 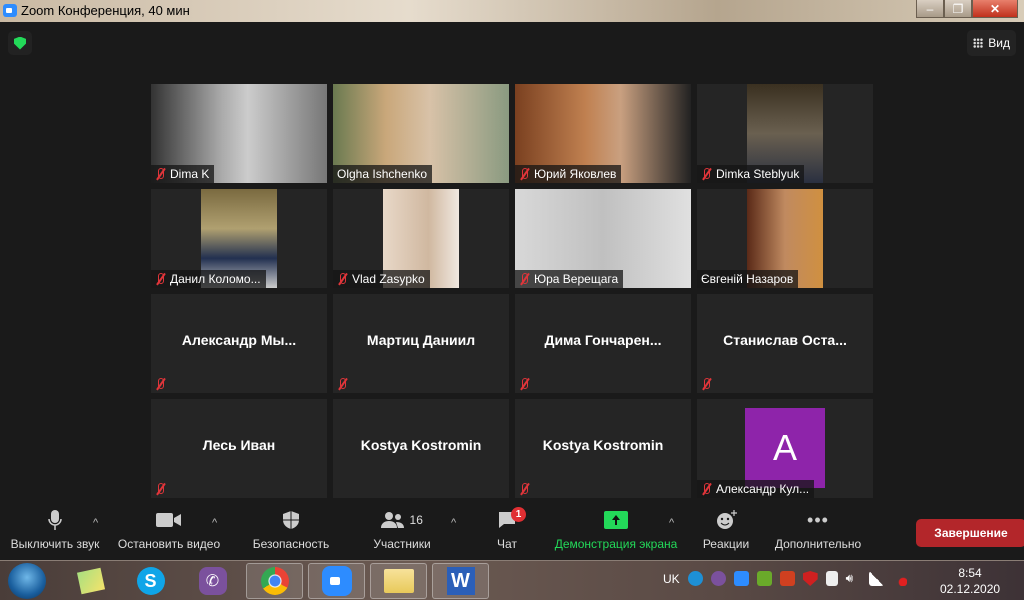 What do you see at coordinates (214, 523) in the screenshot?
I see `video-options-caret: ^` at bounding box center [214, 523].